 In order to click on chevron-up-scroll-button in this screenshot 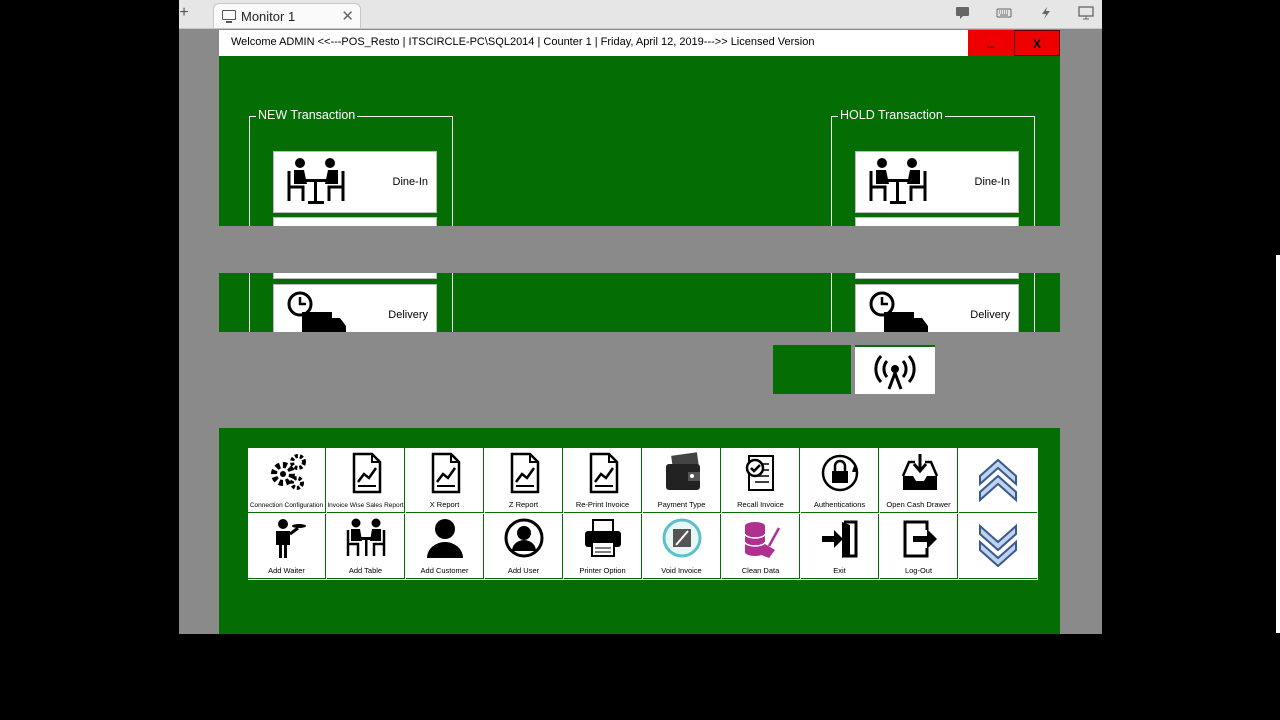, I will do `click(998, 480)`.